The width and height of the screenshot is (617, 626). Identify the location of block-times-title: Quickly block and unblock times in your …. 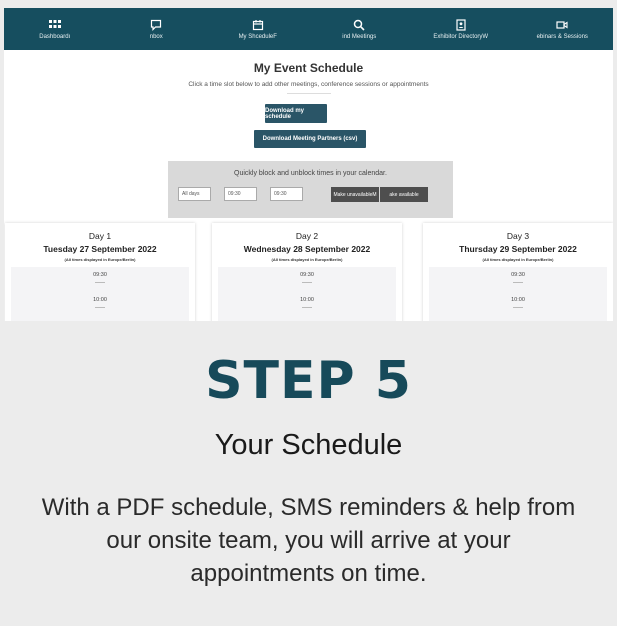
(310, 173).